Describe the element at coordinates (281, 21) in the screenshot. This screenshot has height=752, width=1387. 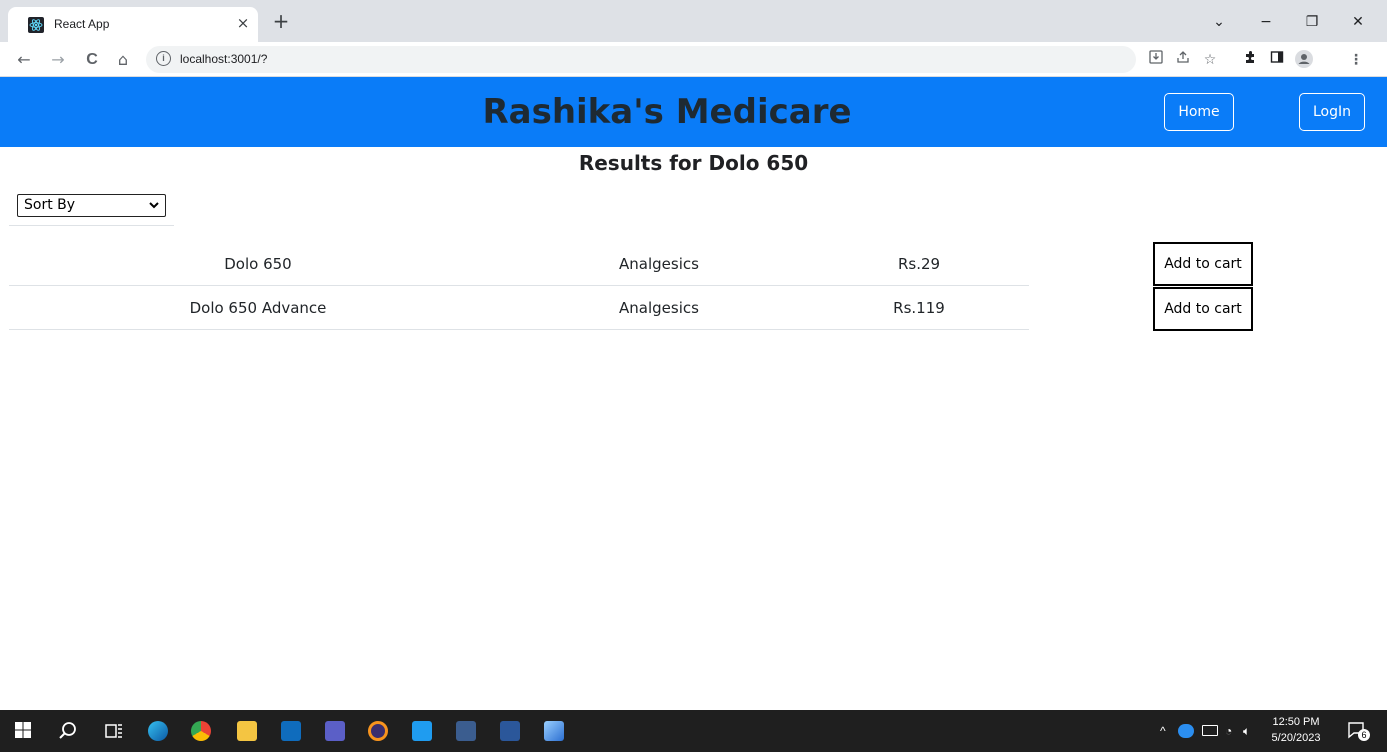
I see `new-tab-icon: +` at that location.